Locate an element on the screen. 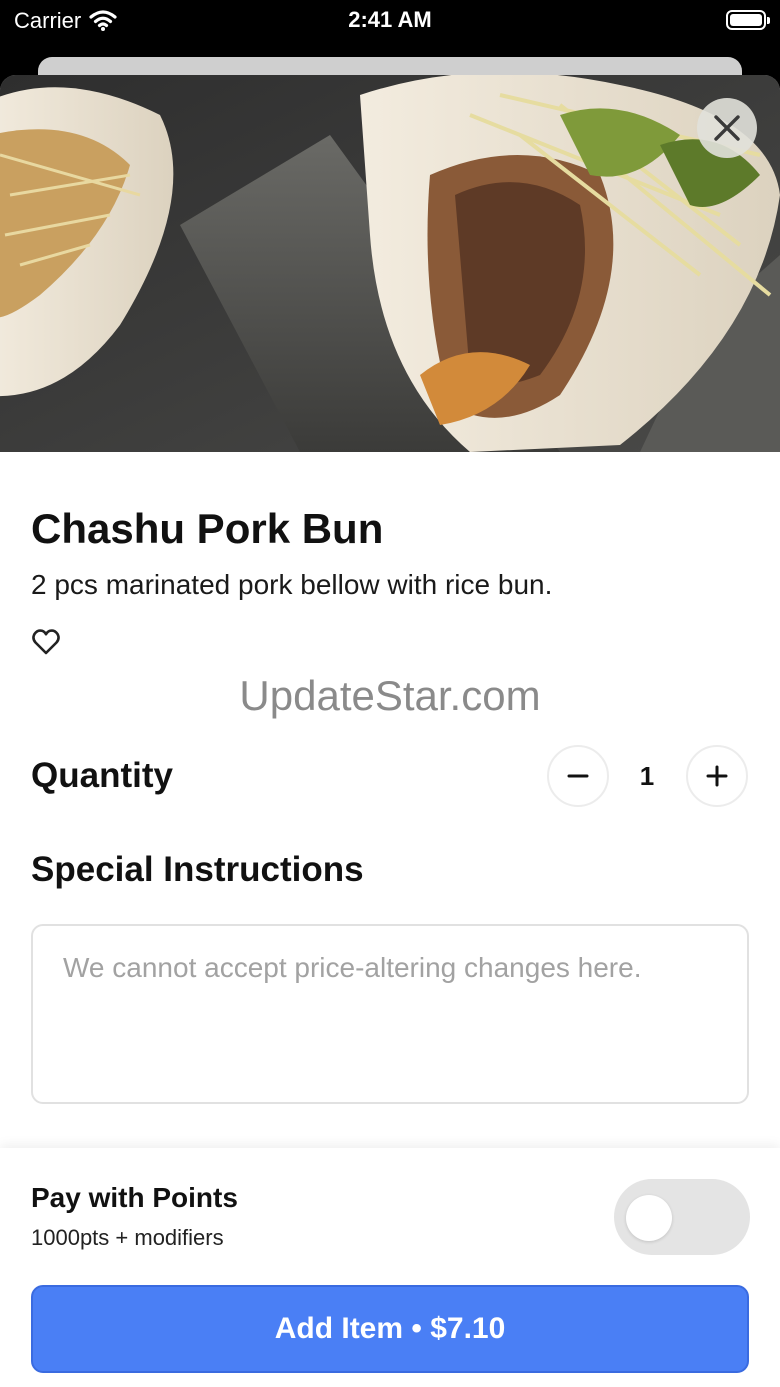 This screenshot has height=1387, width=780. special-instructions-label: Special Instructions is located at coordinates (197, 869).